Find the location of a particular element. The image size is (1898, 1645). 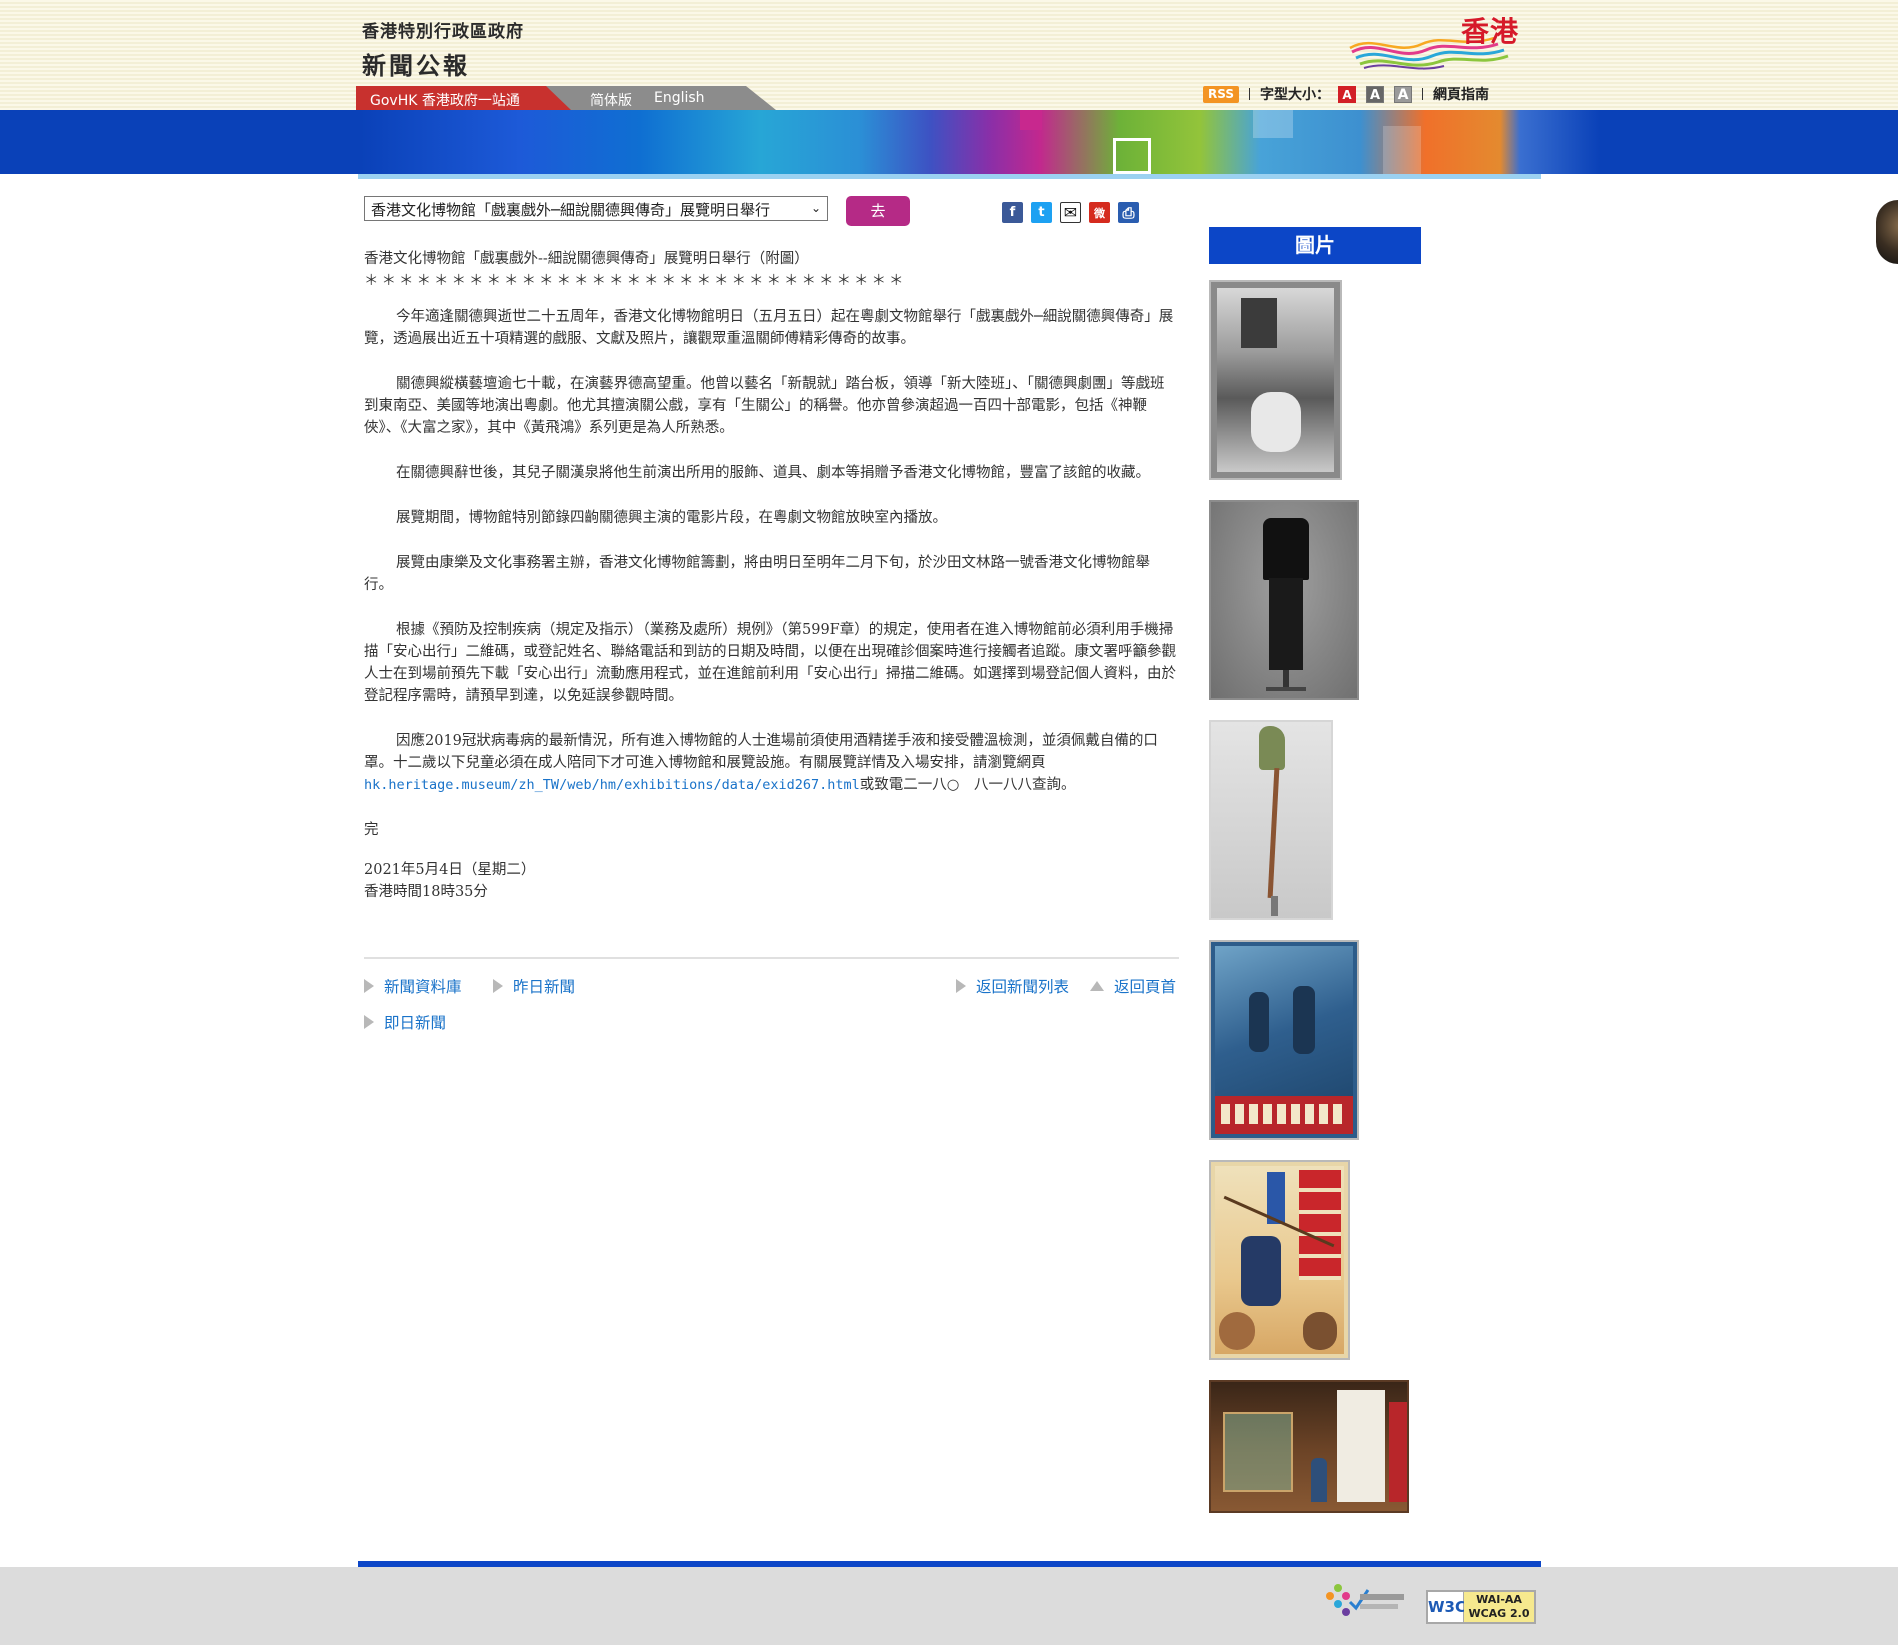

back-to-top-label: 返回頁首 is located at coordinates (1145, 987).